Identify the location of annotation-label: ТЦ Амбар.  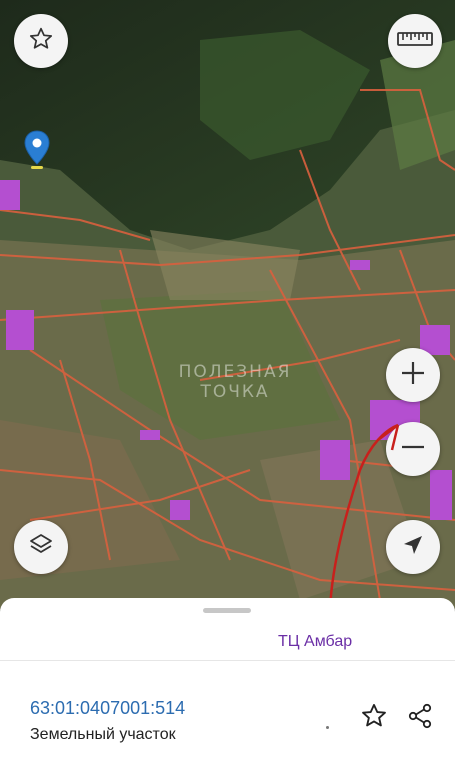
(315, 641).